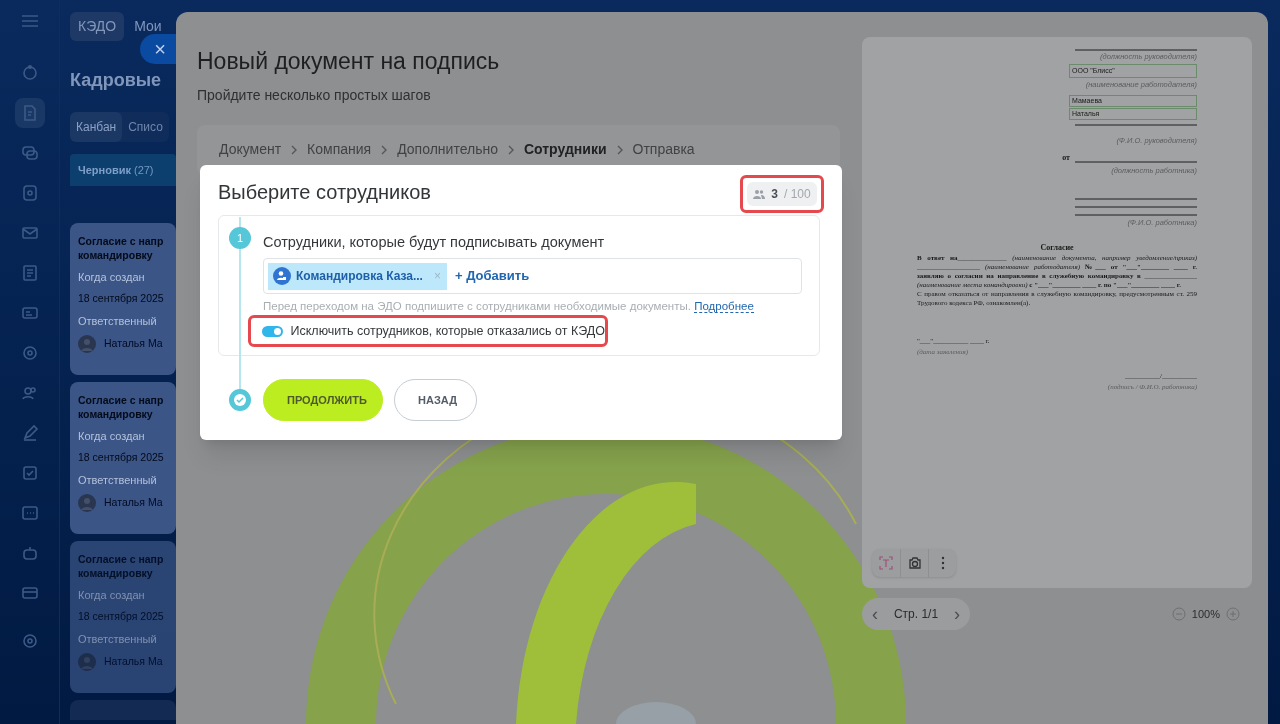  I want to click on page-number: Стр. 1/1, so click(916, 614).